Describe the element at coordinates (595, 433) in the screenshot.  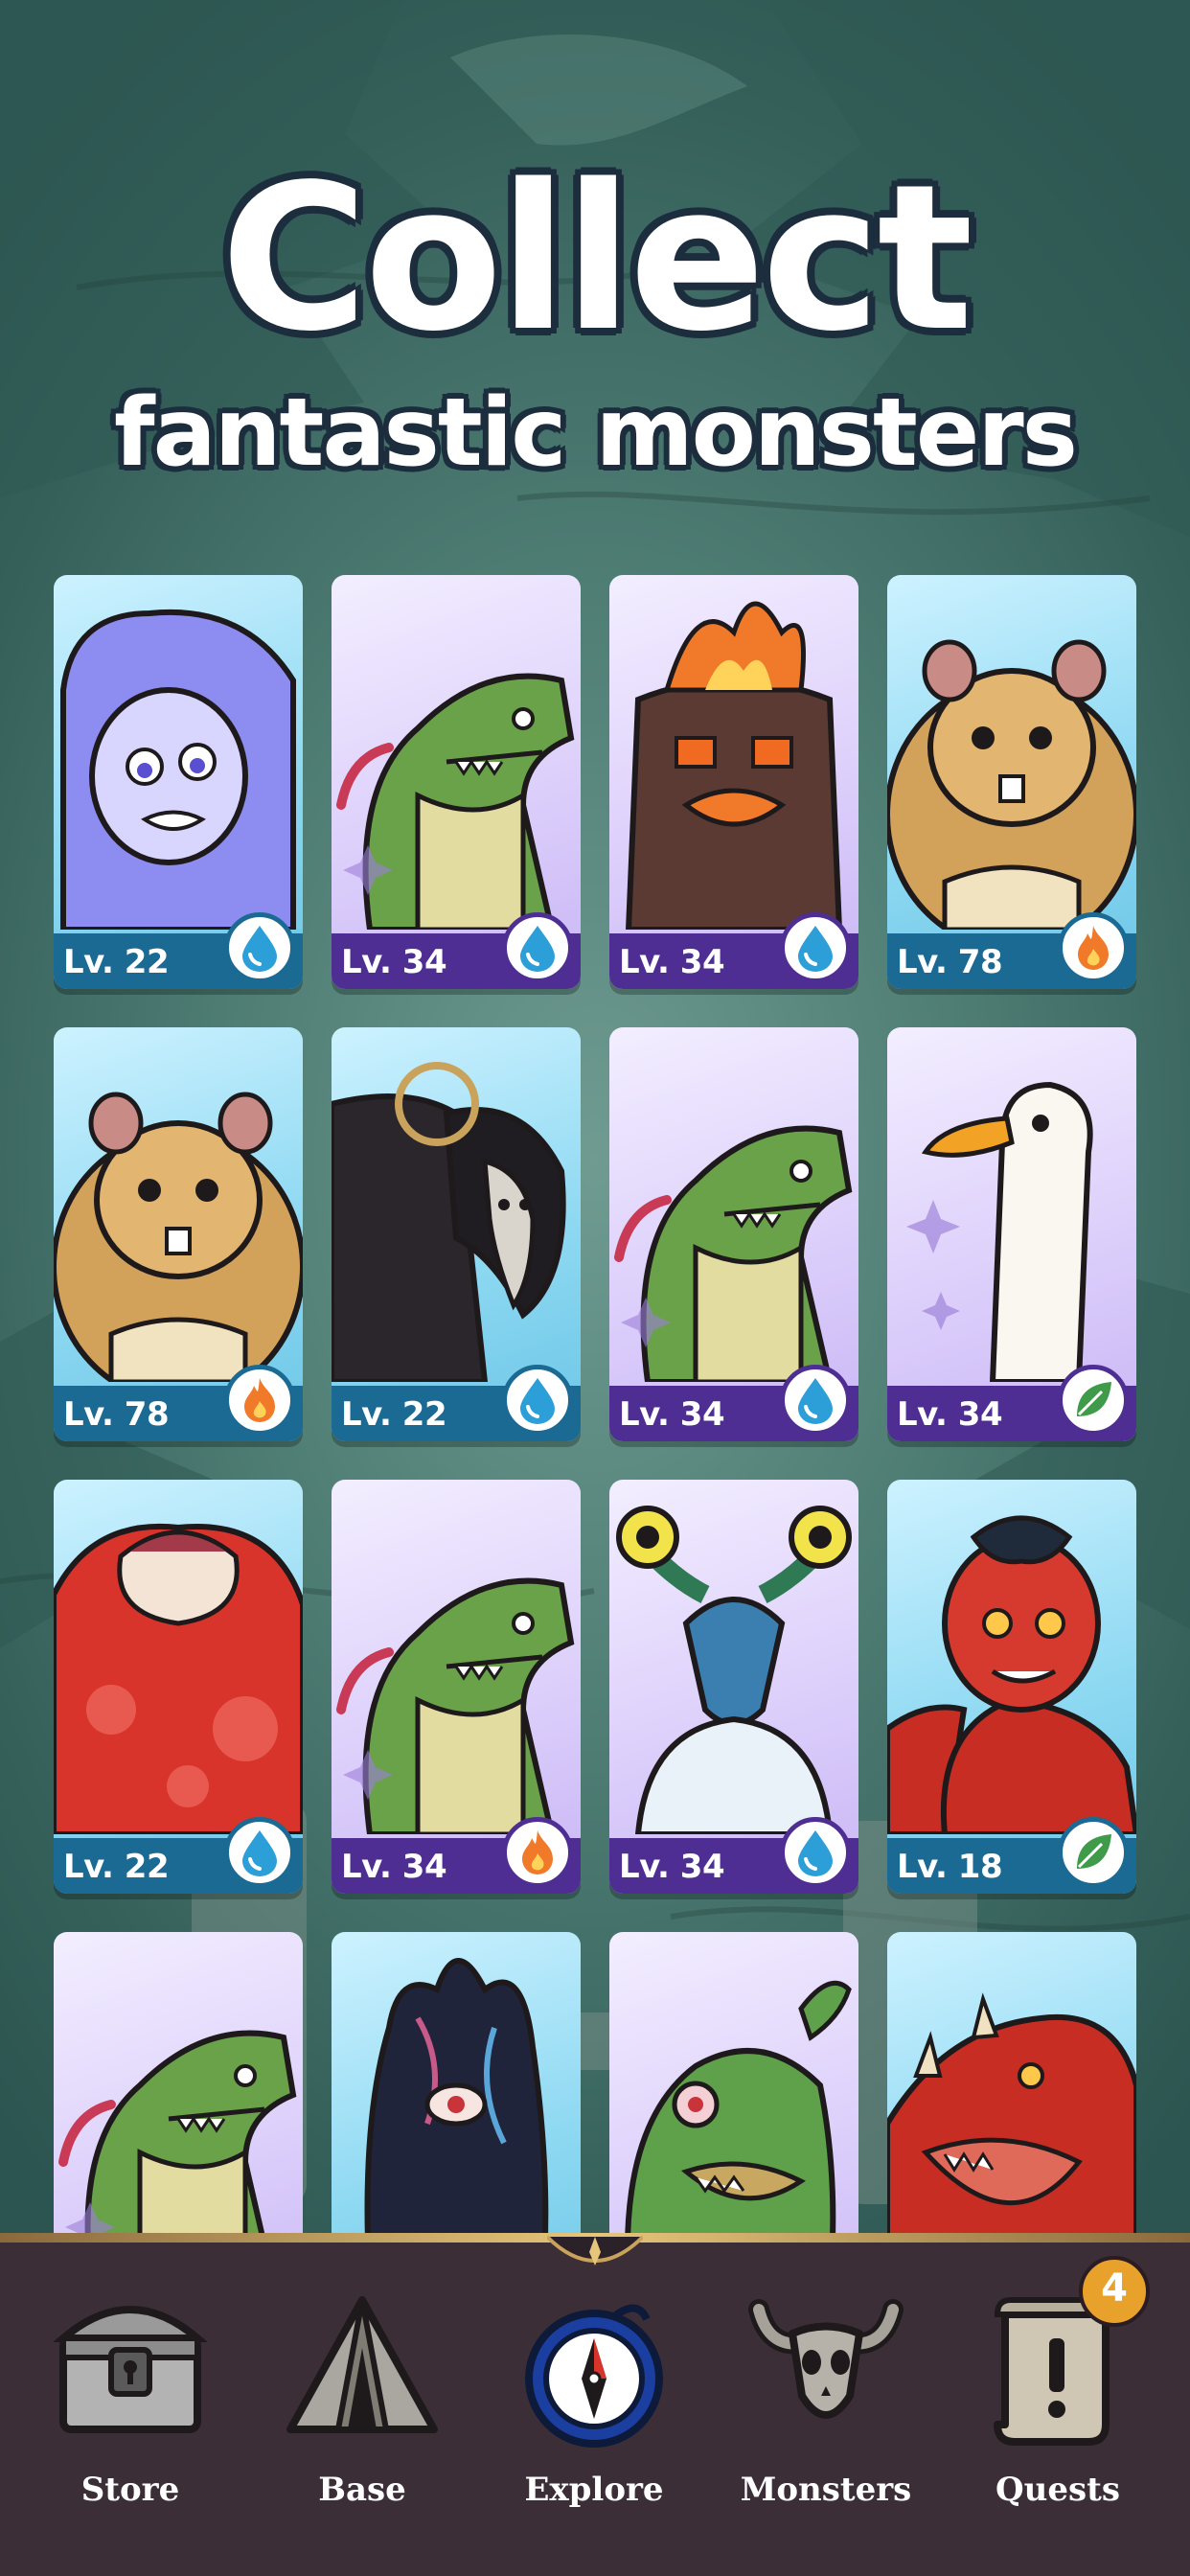
I see `headline-subtitle: fantastic monsters` at that location.